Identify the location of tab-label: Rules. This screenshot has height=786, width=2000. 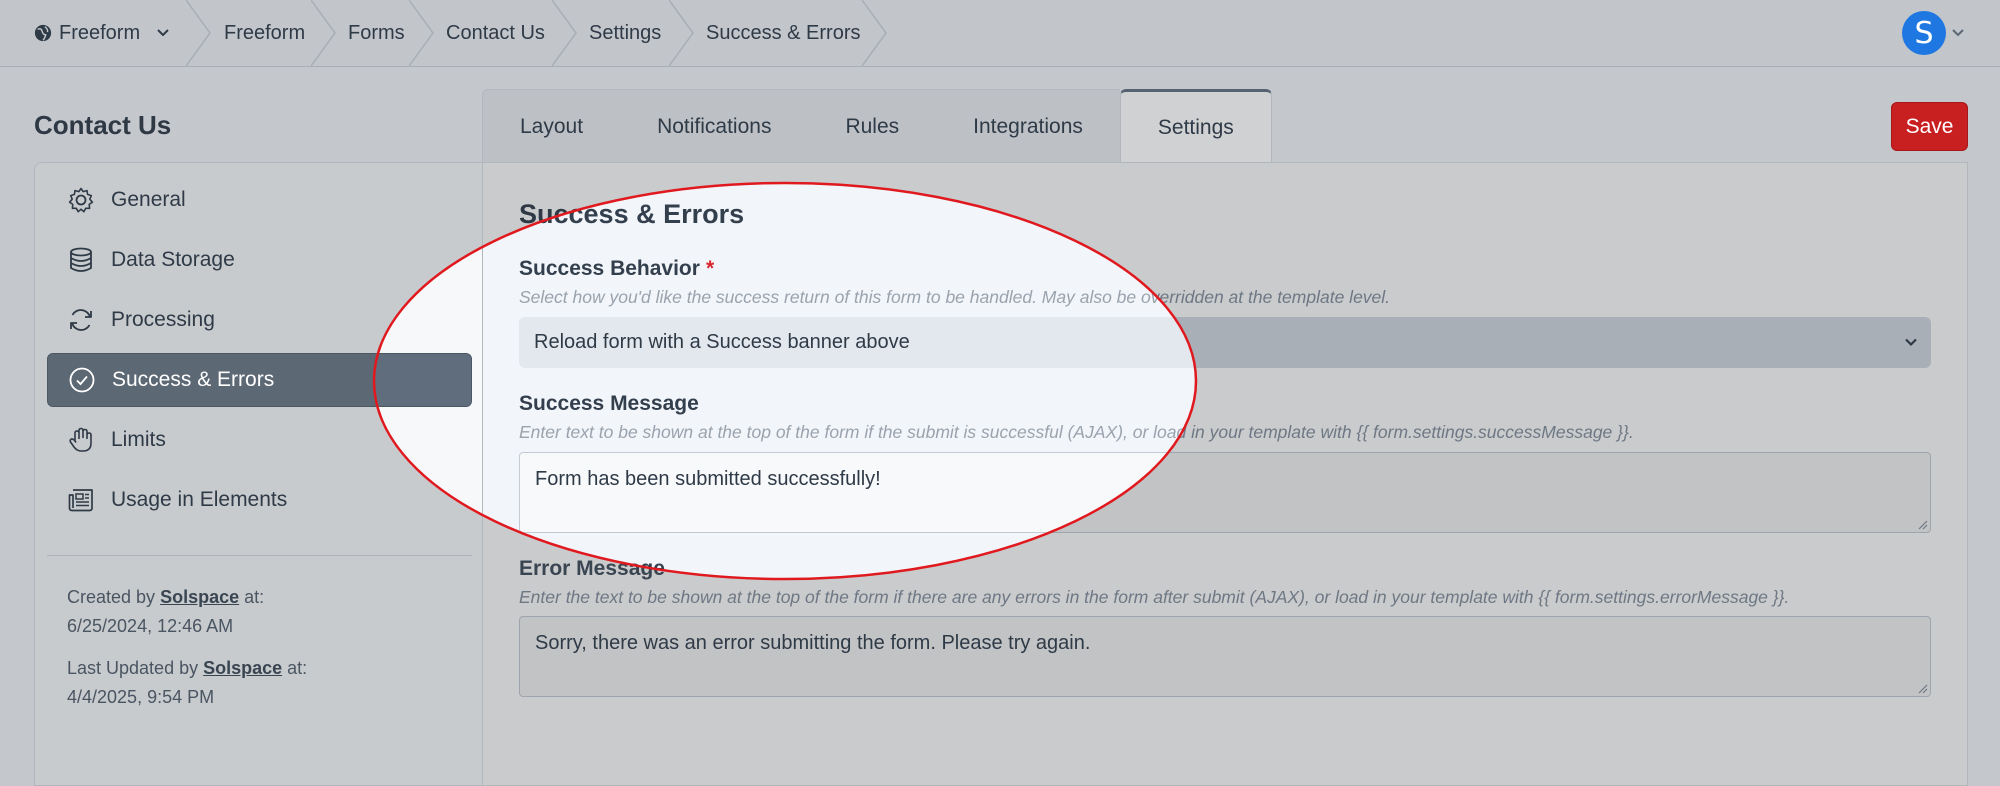
(872, 126).